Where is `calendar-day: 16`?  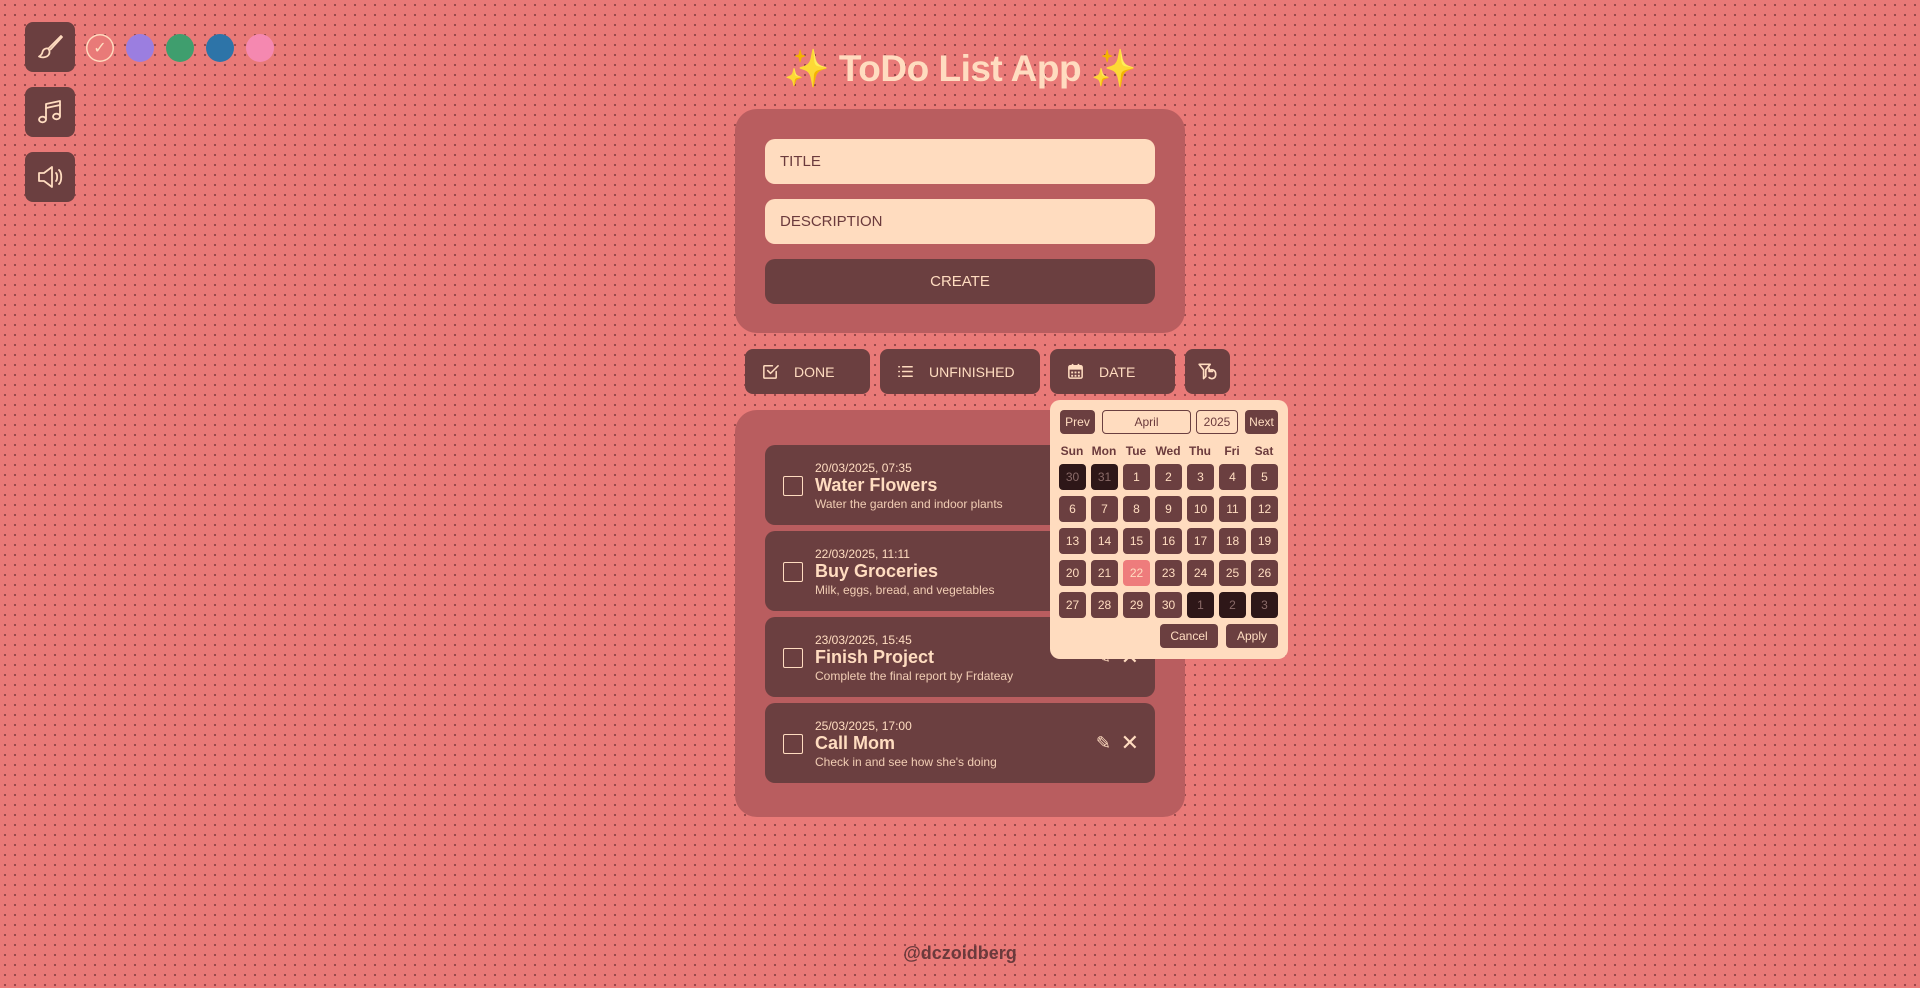
calendar-day: 16 is located at coordinates (1168, 541).